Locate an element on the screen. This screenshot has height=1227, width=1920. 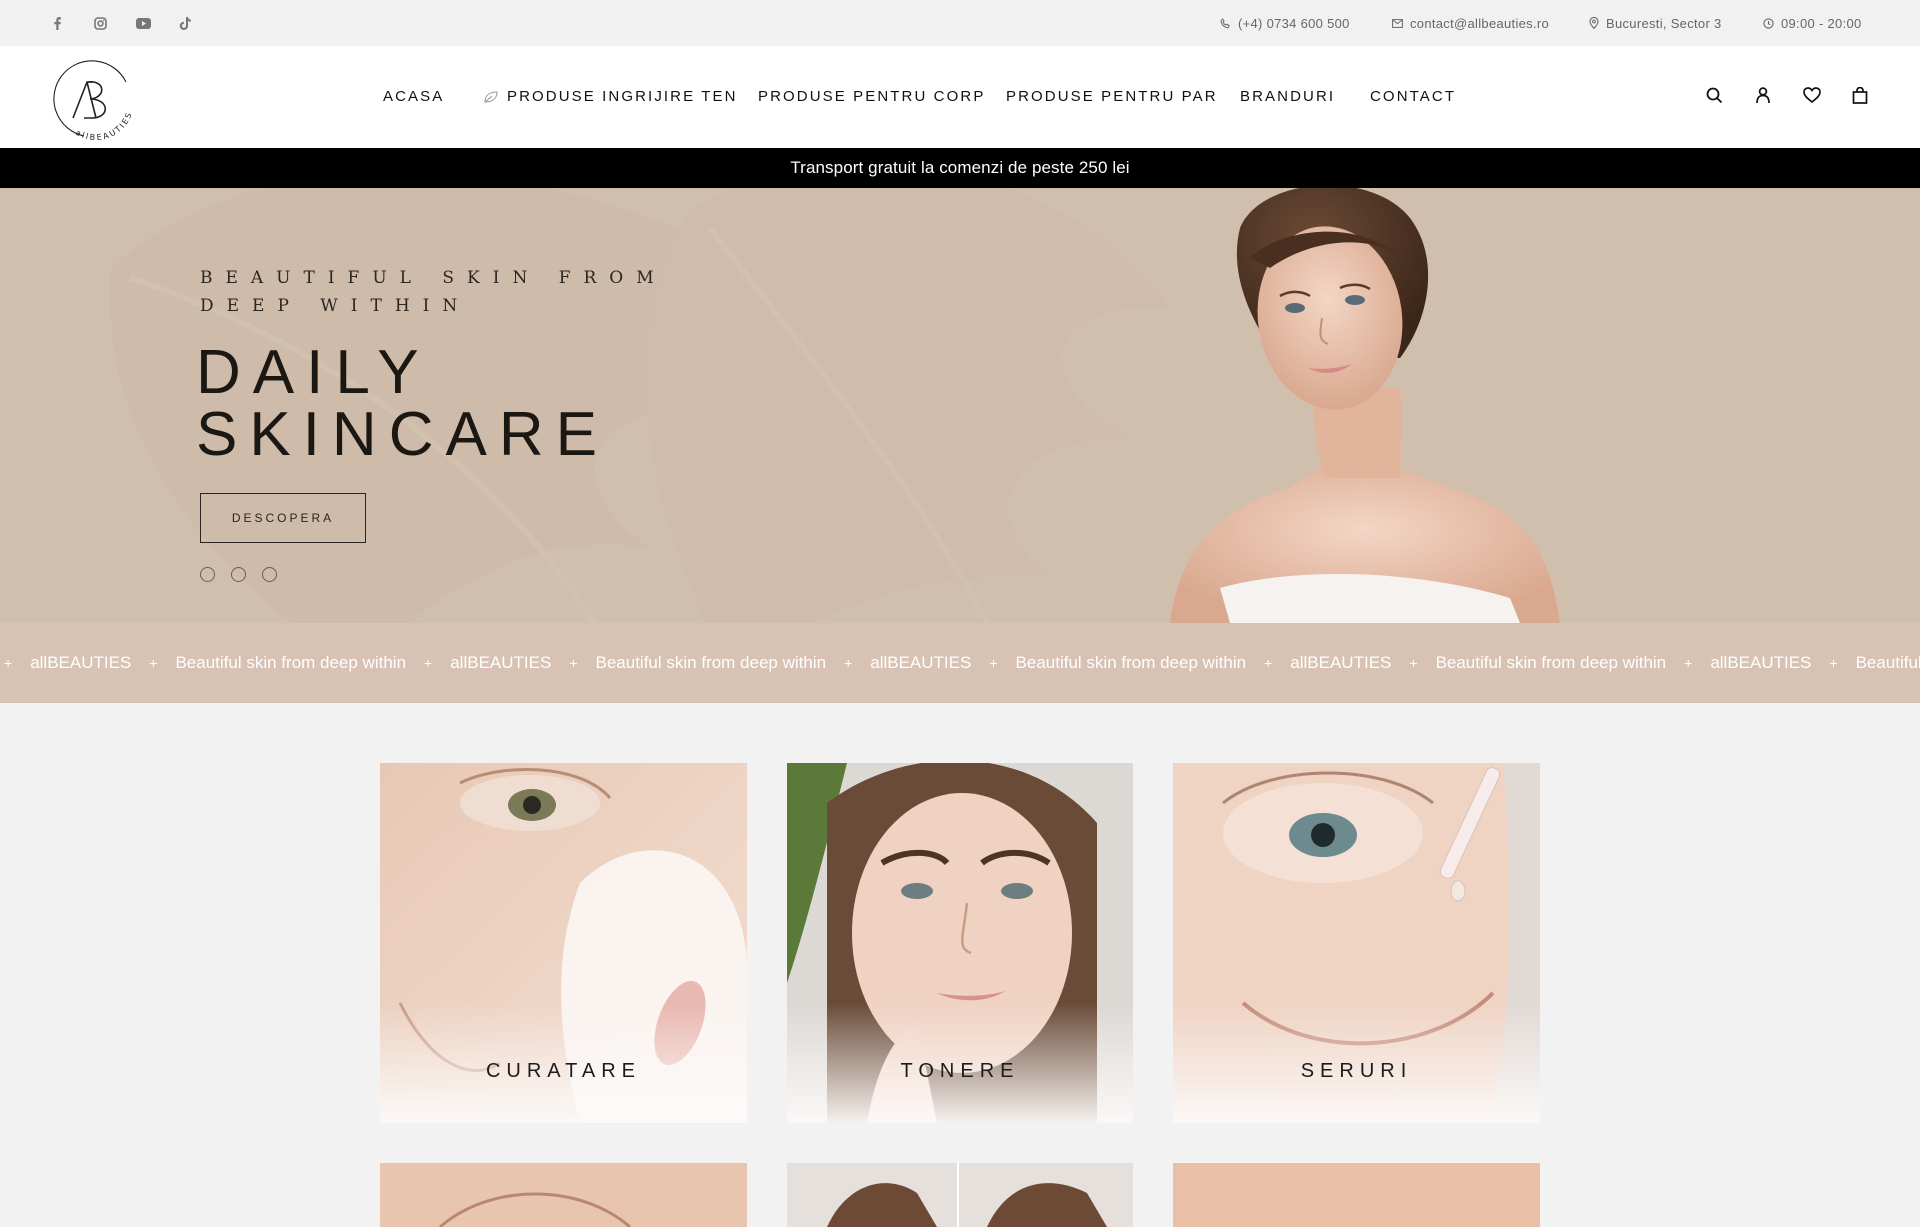
search-icon is located at coordinates (1714, 95).